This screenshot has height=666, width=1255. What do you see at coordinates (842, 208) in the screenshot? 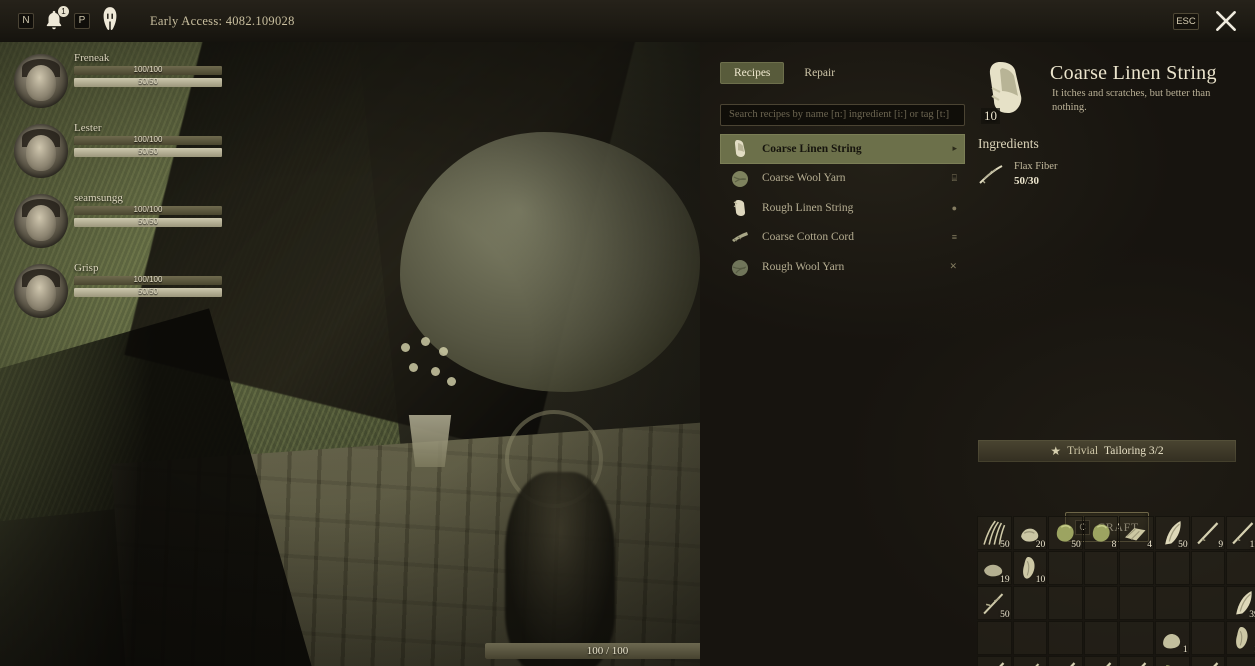
I see `recipe-item-rough-linen-string: Rough Linen String ●` at bounding box center [842, 208].